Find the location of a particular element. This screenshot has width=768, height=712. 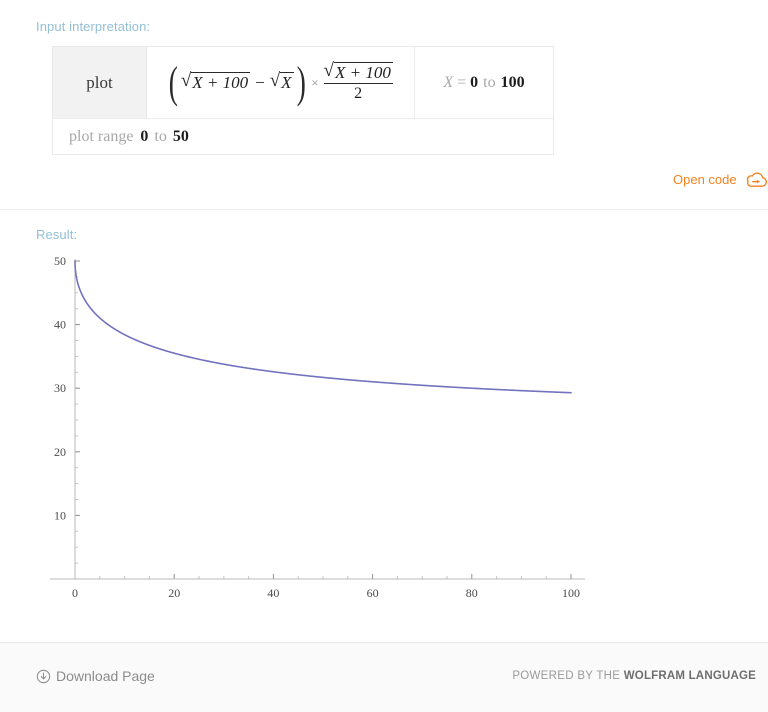

plot-range-from: 0 is located at coordinates (144, 136).